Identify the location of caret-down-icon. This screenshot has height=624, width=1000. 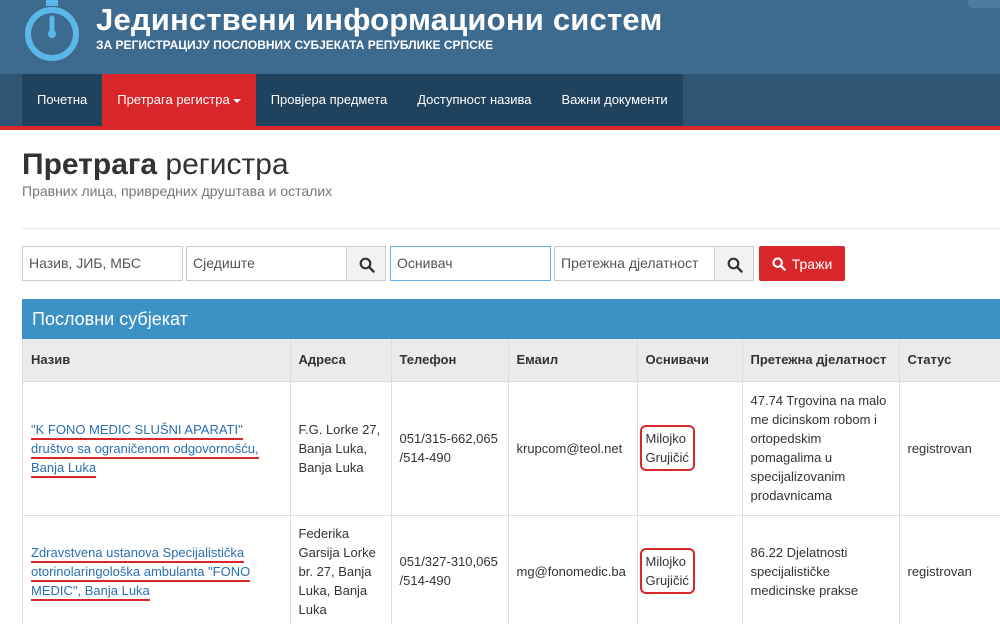
(236, 100).